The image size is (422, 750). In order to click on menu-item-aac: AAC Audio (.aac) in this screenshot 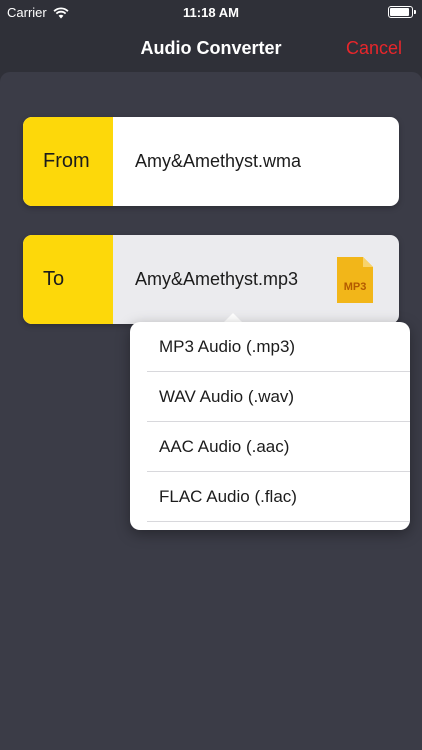, I will do `click(270, 447)`.